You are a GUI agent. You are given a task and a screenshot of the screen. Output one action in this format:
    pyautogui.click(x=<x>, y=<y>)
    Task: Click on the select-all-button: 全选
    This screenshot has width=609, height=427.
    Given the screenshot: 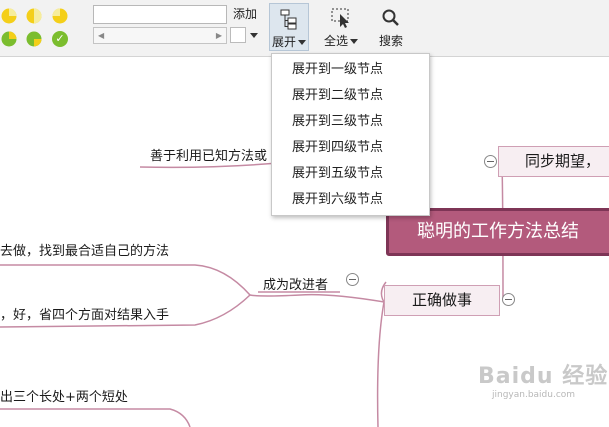 What is the action you would take?
    pyautogui.click(x=341, y=27)
    